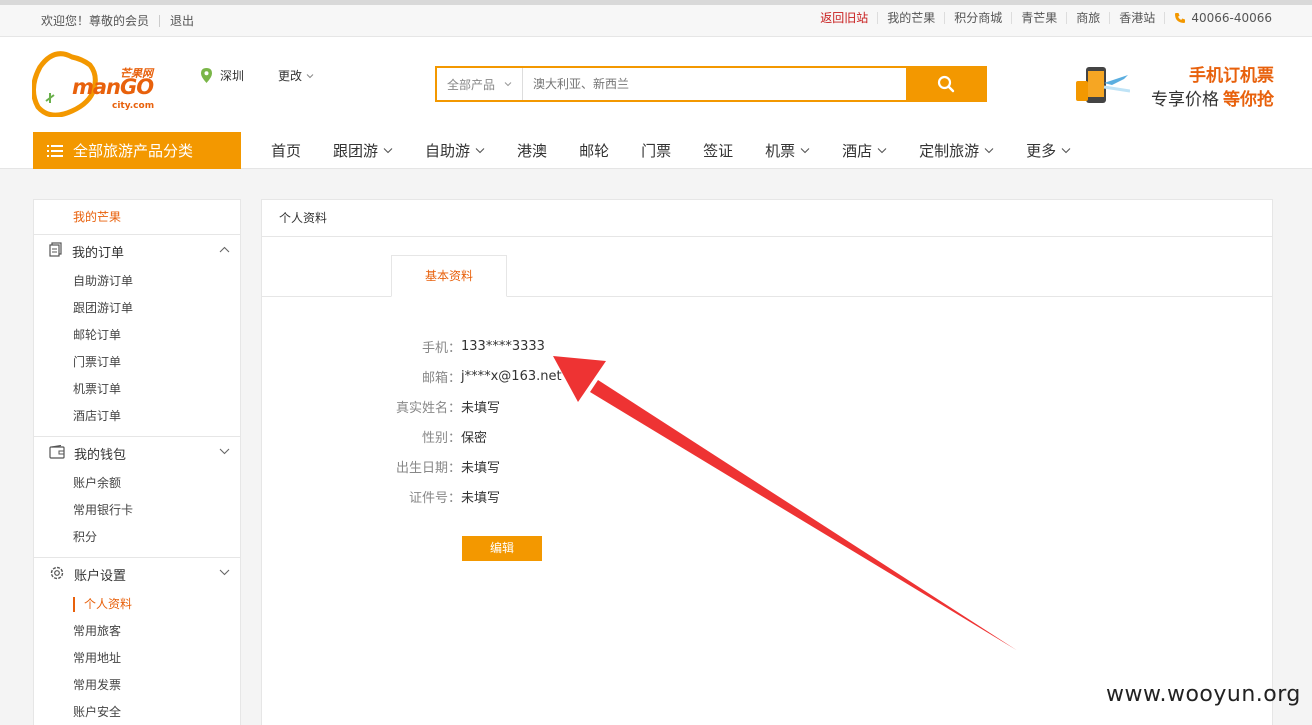 The height and width of the screenshot is (725, 1312). I want to click on profile-field-row: 邮箱： j****x@163.net, so click(462, 376).